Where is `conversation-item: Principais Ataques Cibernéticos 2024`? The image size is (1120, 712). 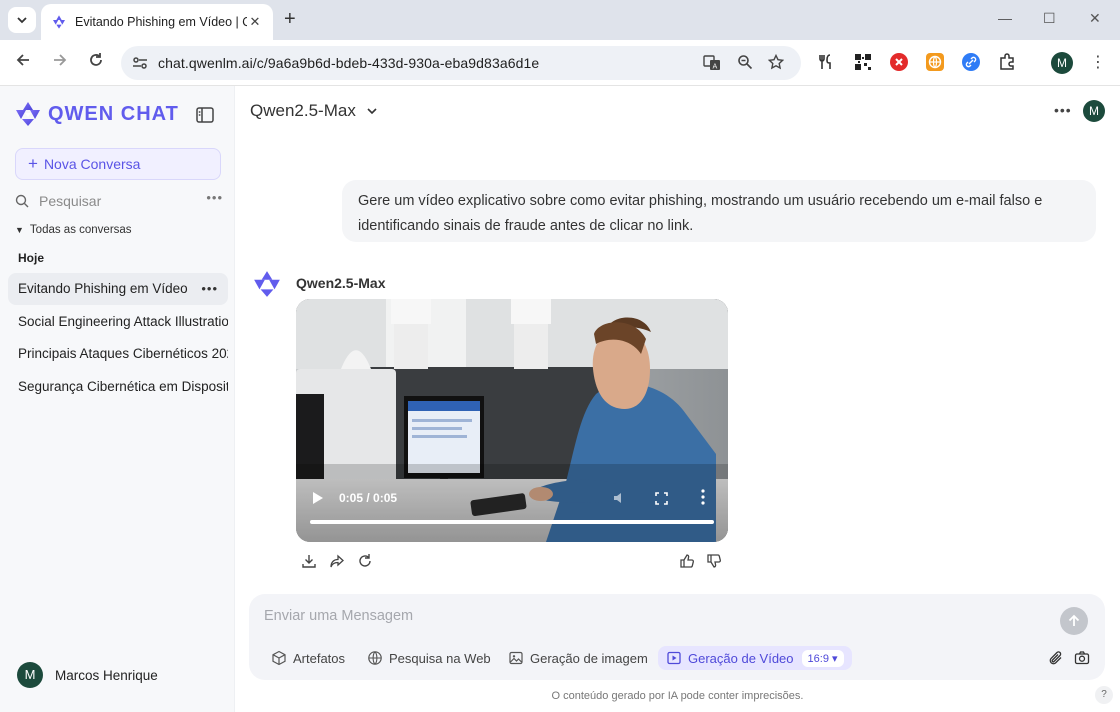
conversation-item: Principais Ataques Cibernéticos 2024 is located at coordinates (118, 354).